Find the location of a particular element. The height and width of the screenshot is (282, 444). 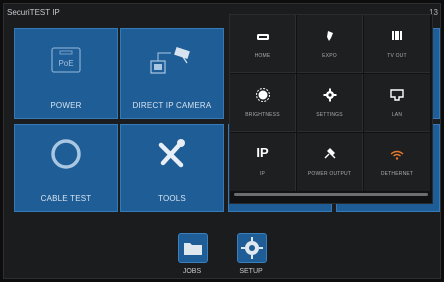

quick-lan-label: LAN is located at coordinates (397, 115).